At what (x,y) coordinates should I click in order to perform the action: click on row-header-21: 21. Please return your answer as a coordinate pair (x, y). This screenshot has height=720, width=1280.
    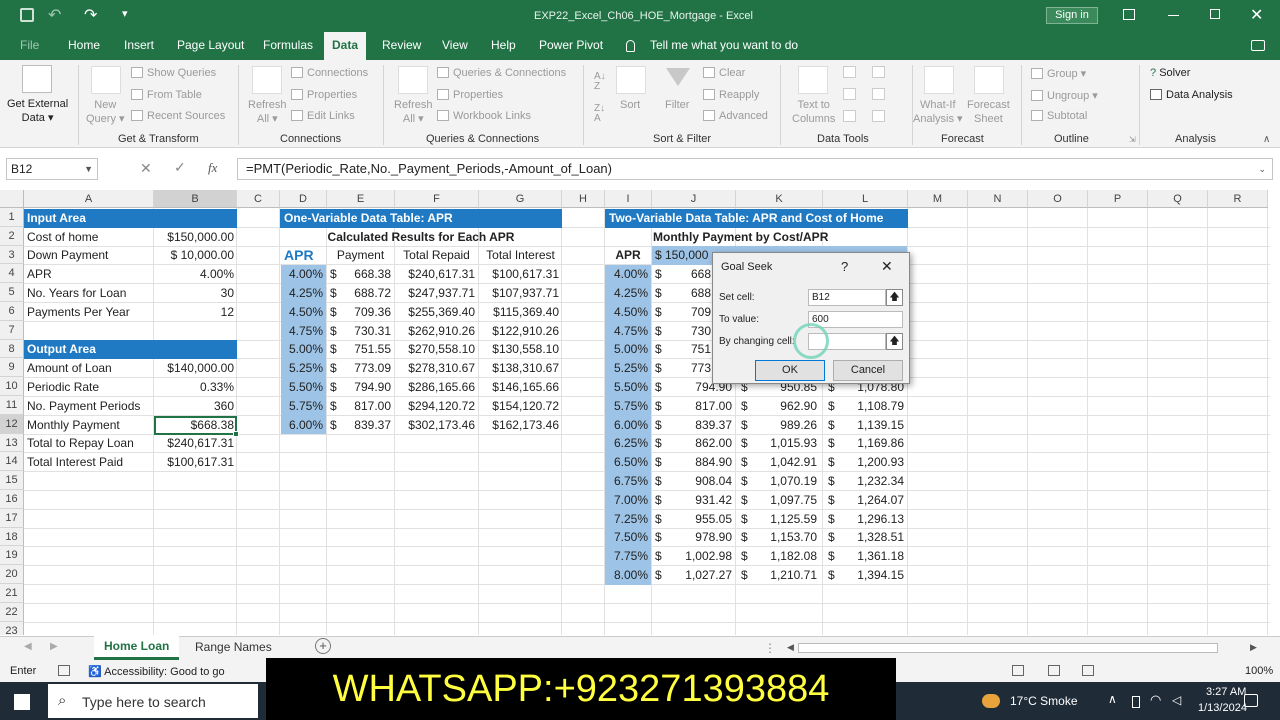
    Looking at the image, I should click on (12, 593).